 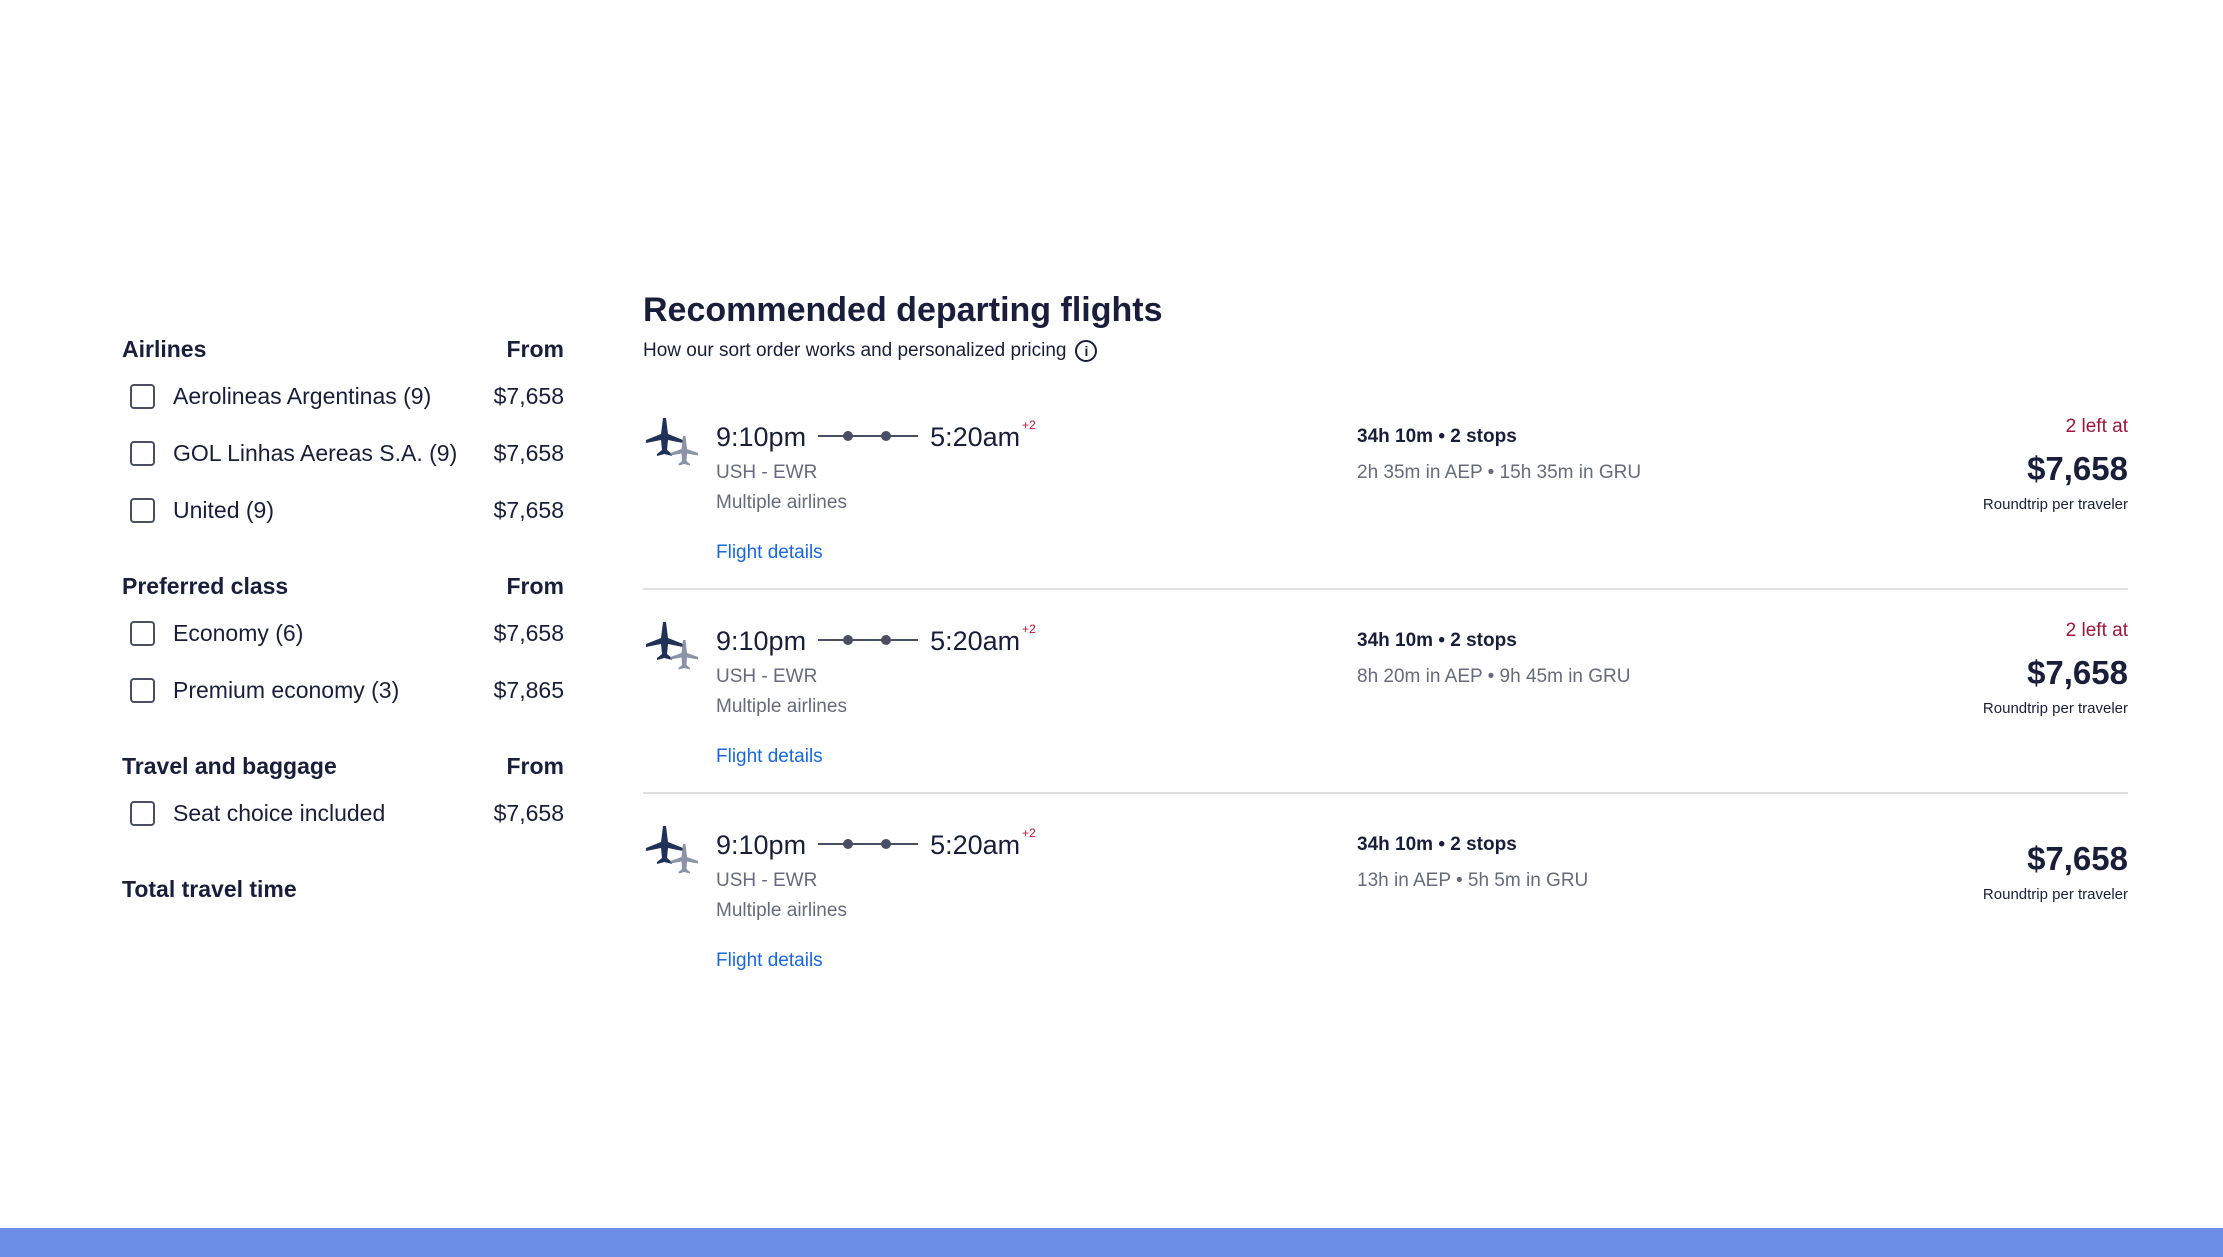 What do you see at coordinates (279, 813) in the screenshot?
I see `filter-option-label: Seat choice included` at bounding box center [279, 813].